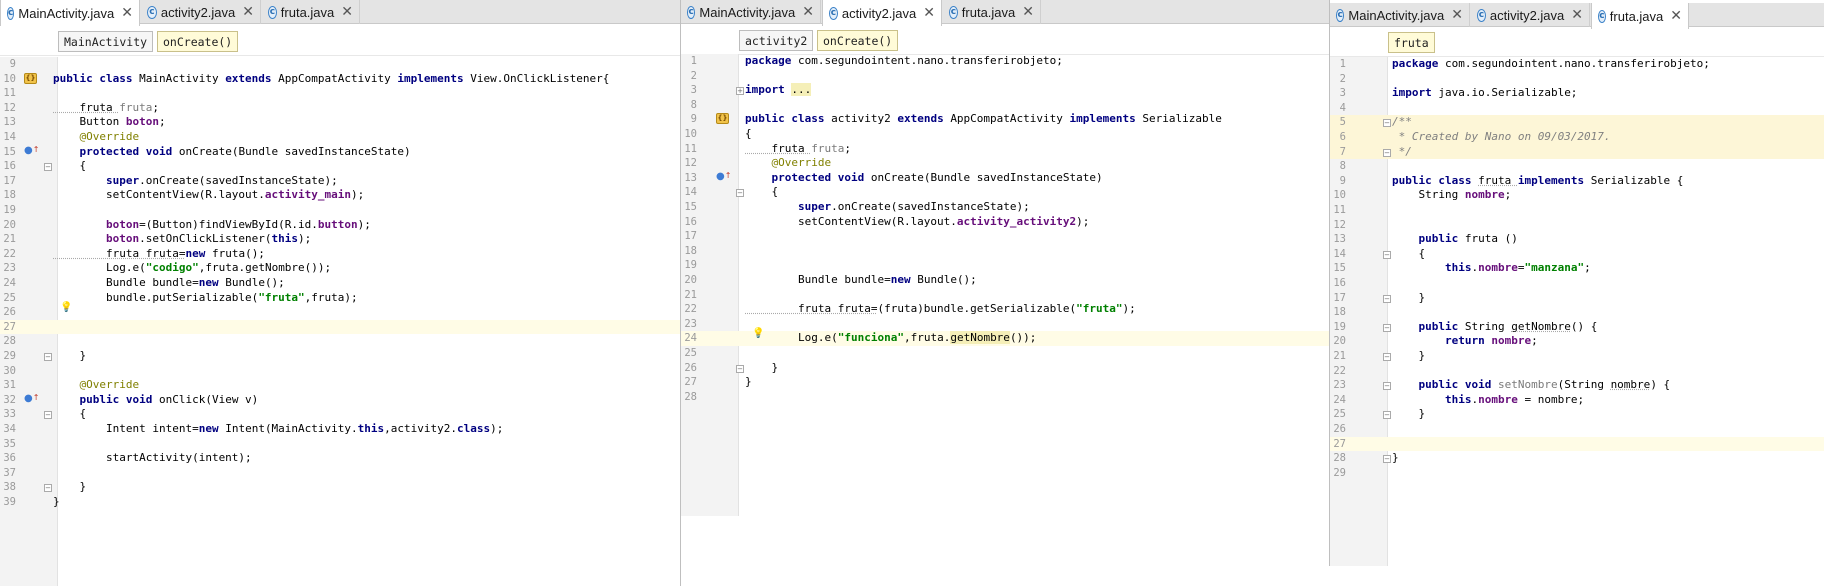 This screenshot has height=586, width=1824. I want to click on code-line: 36 startActivity(intent);, so click(340, 458).